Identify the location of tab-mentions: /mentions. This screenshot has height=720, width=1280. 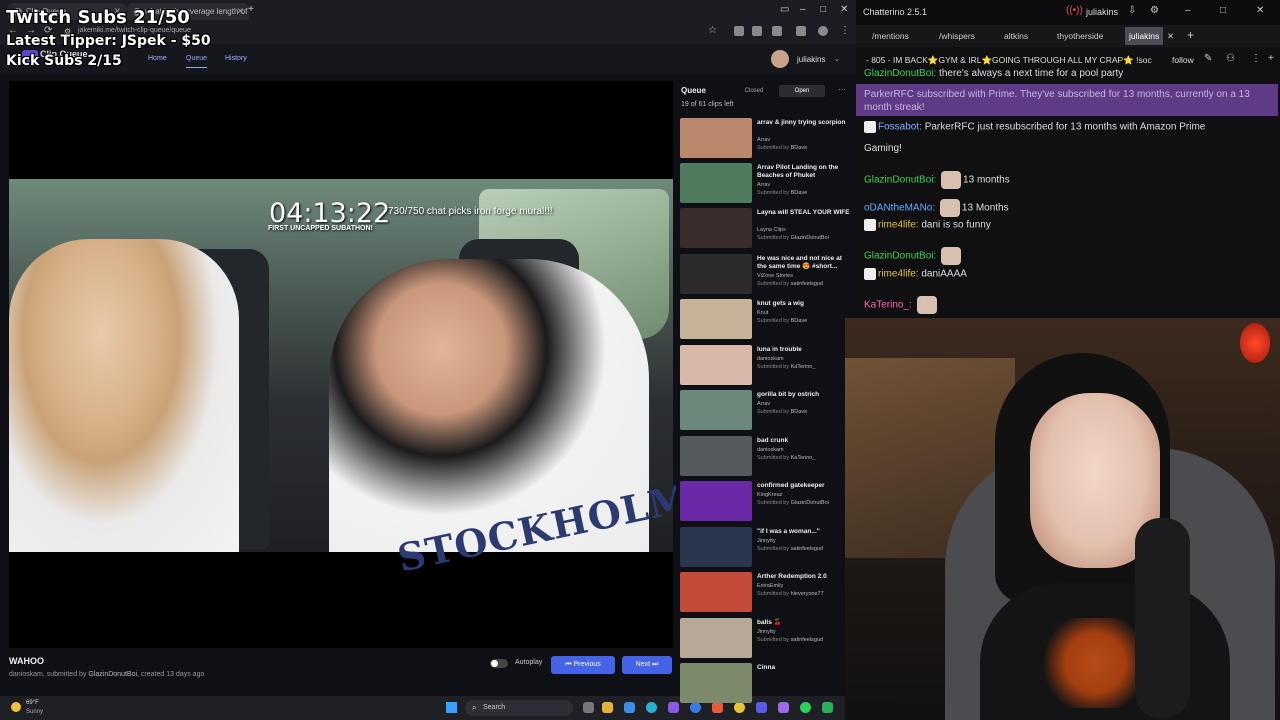
(890, 36).